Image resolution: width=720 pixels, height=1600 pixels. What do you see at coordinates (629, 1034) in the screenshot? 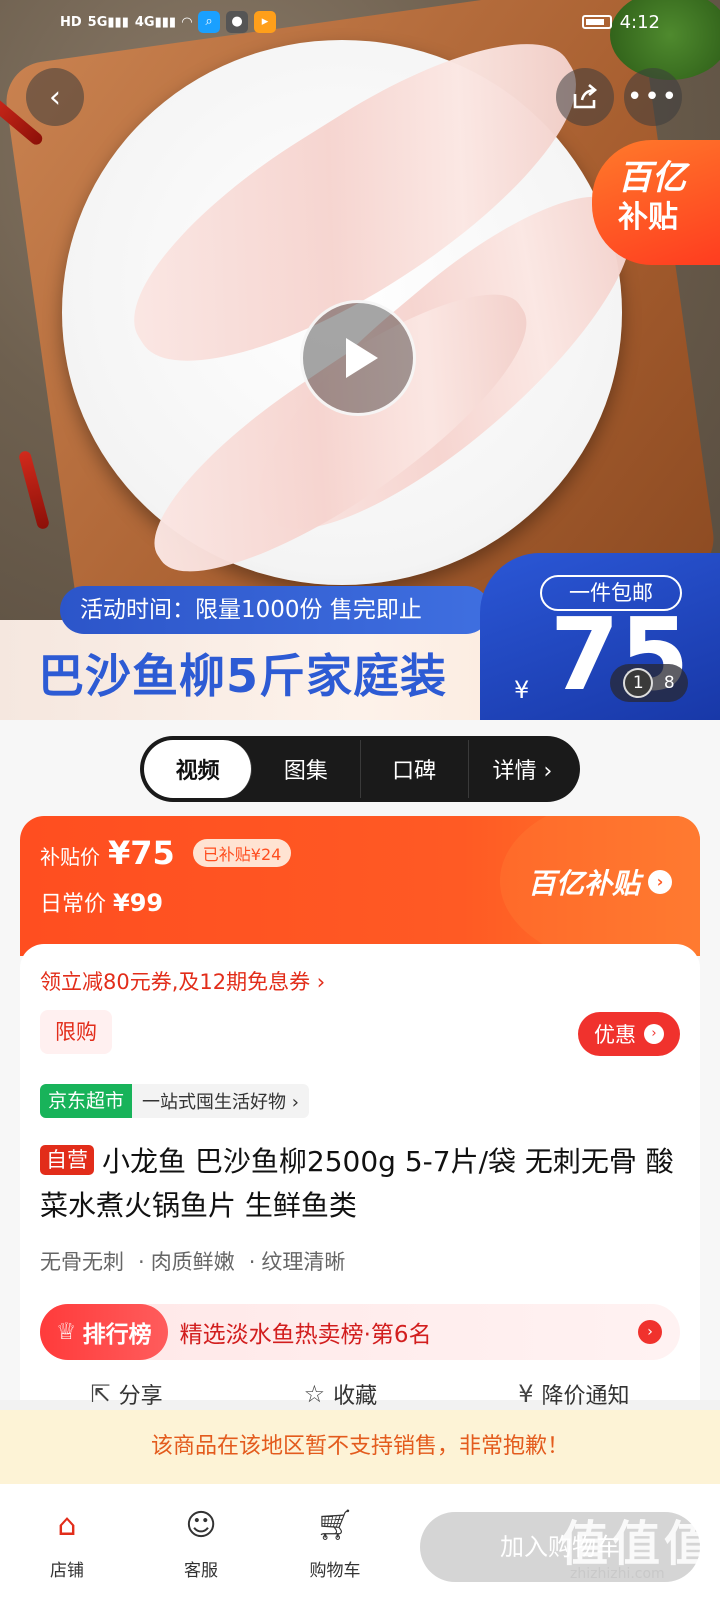
I see `discount-button: 优惠 ›` at bounding box center [629, 1034].